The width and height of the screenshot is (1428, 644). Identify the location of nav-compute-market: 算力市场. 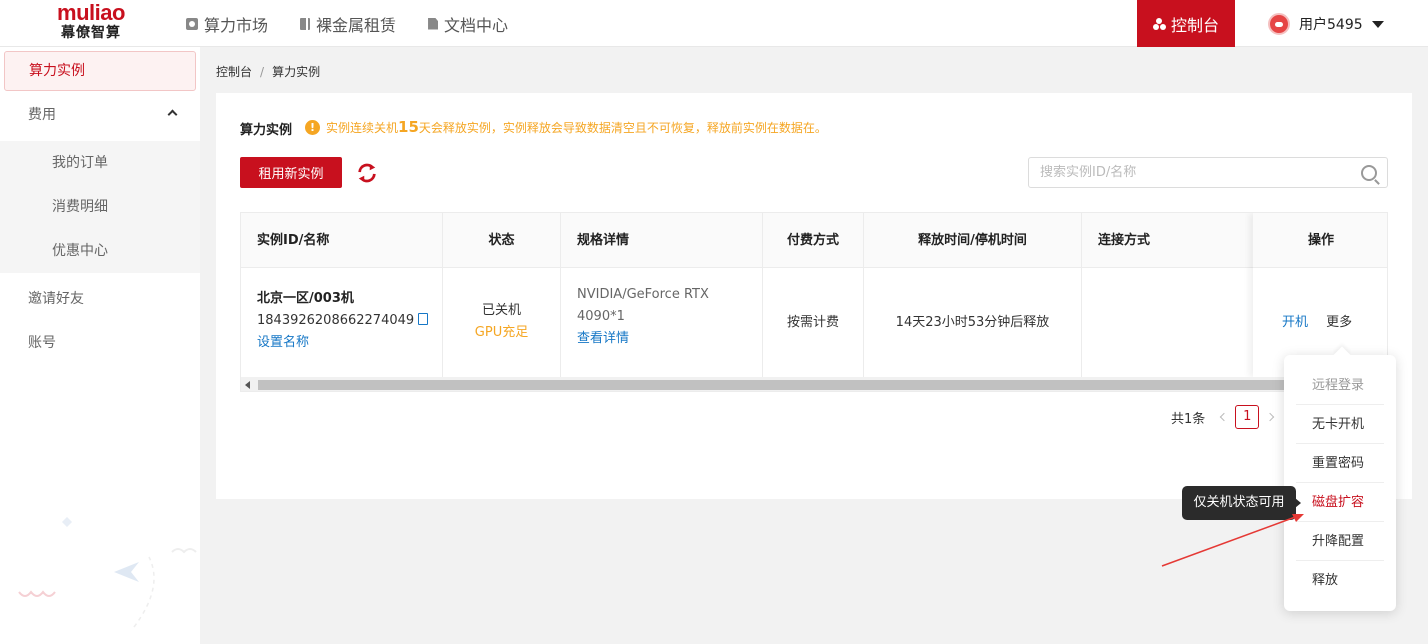
(227, 24).